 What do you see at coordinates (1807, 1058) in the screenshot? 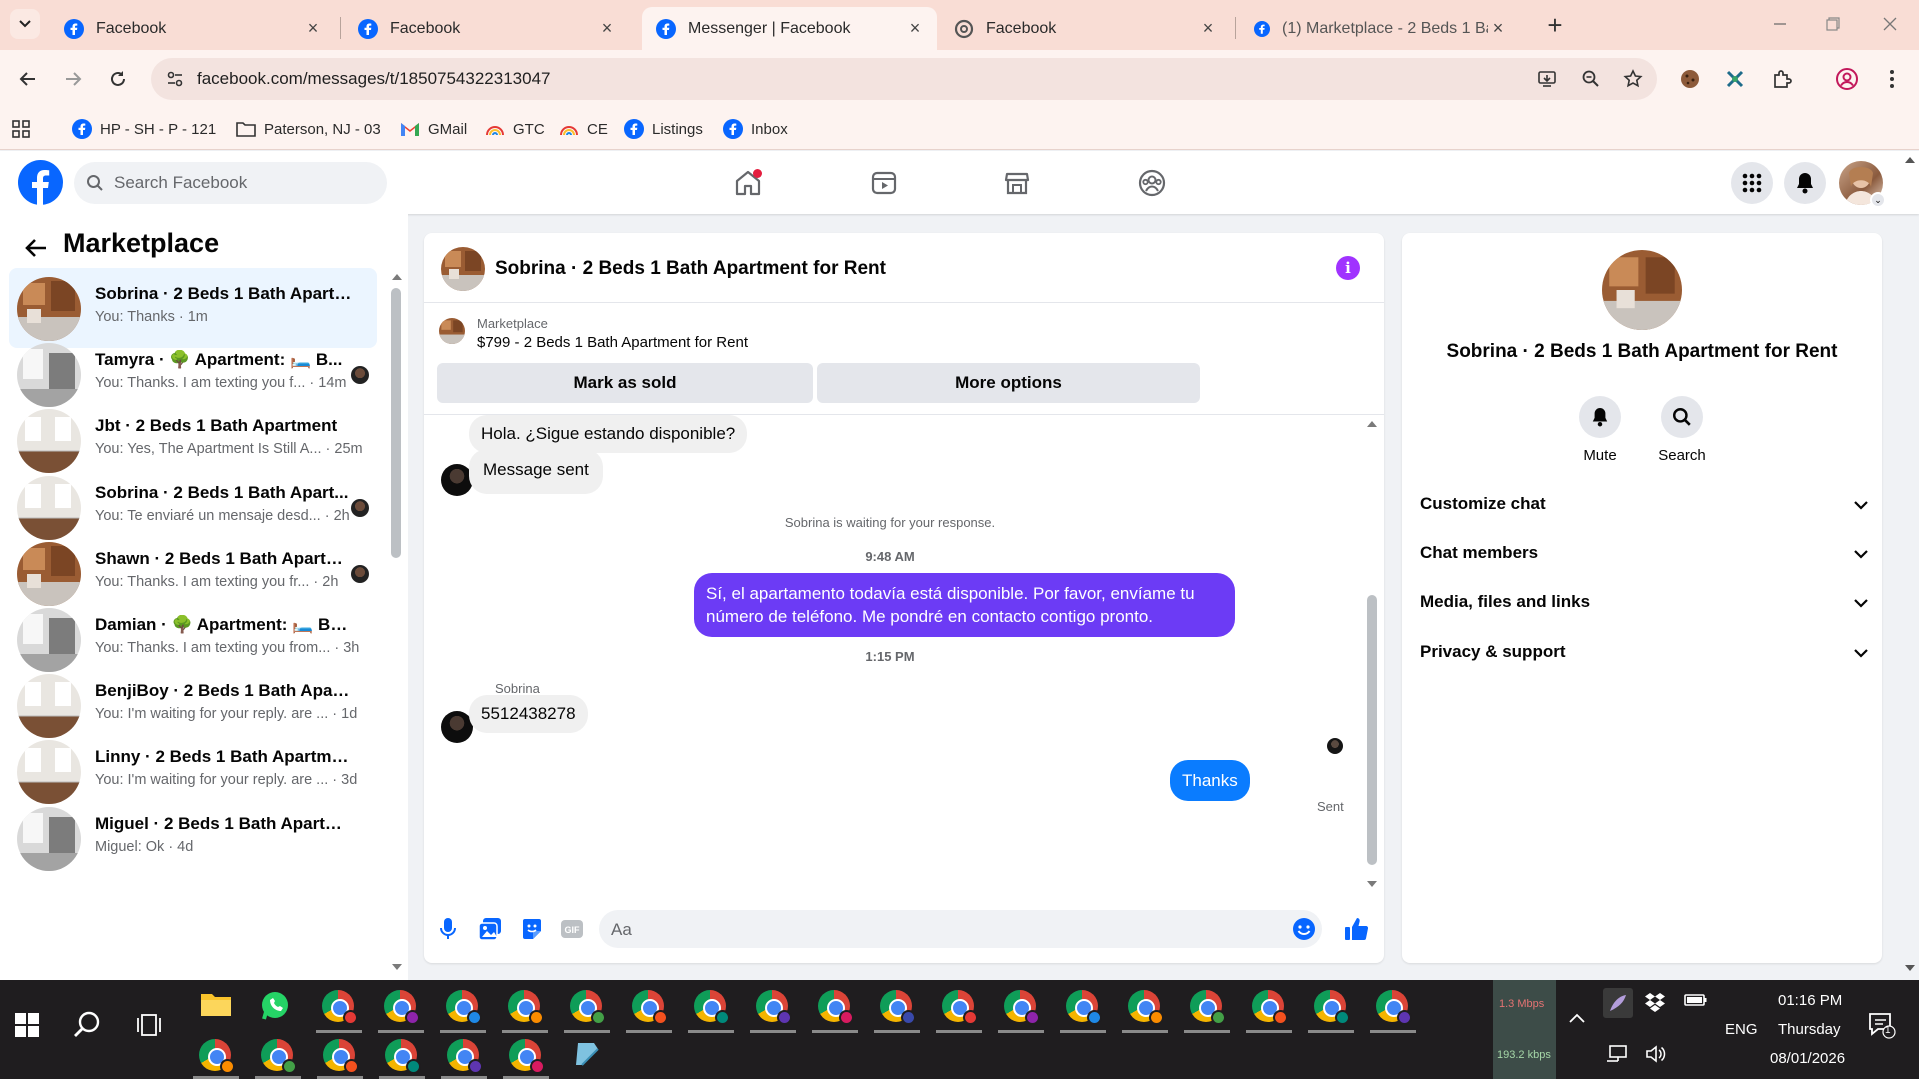
I see `clock-date: 08/01/2026` at bounding box center [1807, 1058].